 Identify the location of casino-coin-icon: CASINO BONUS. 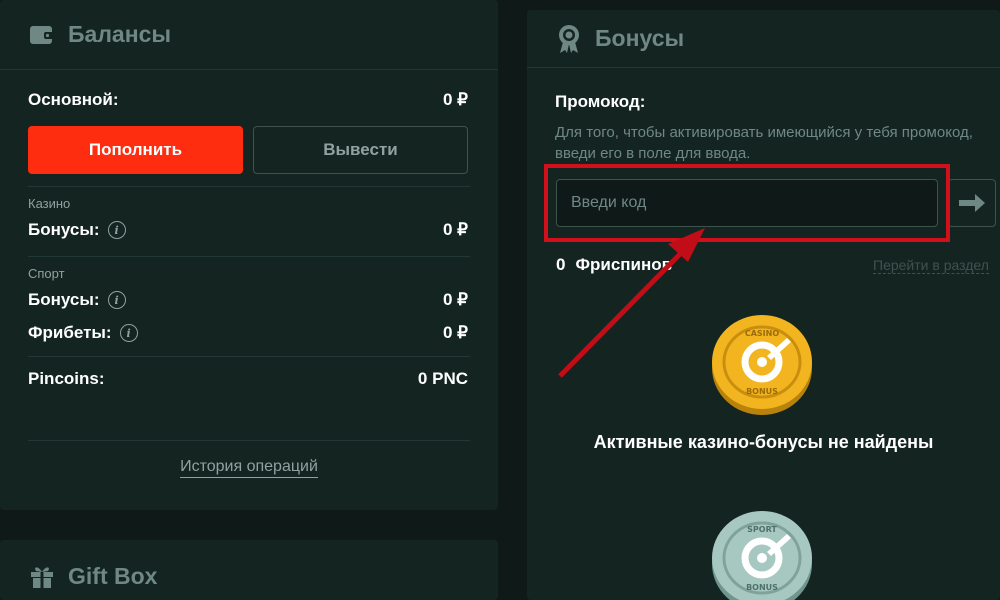
(762, 365).